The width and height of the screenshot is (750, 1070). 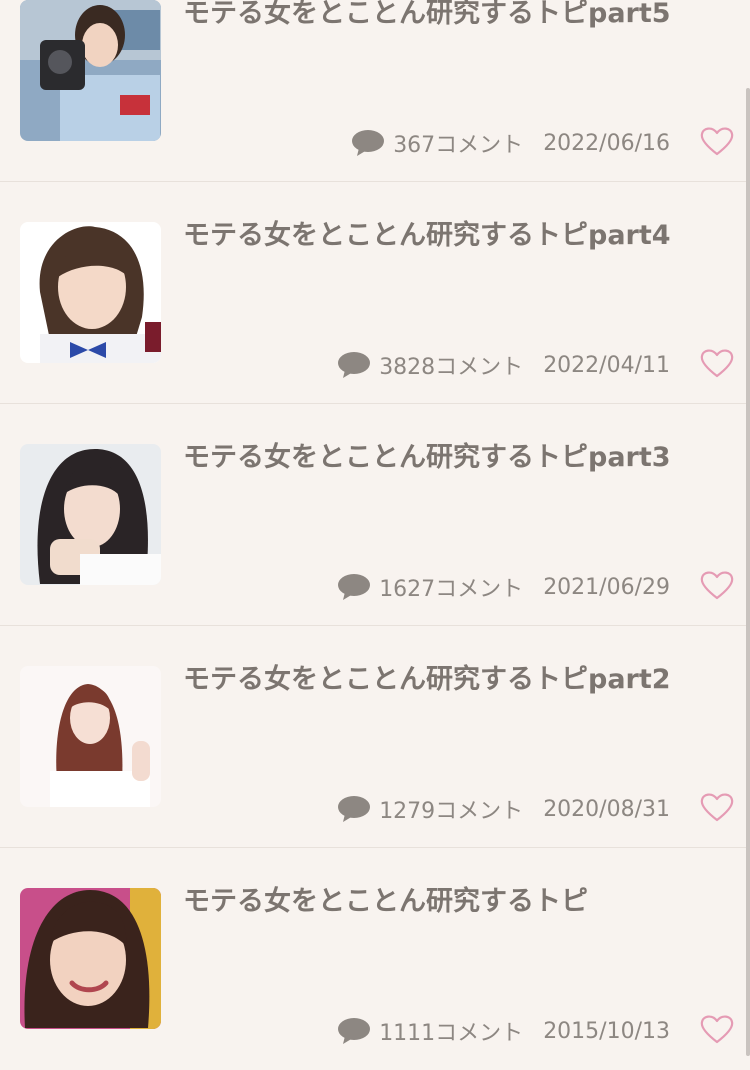 I want to click on topic-meta: 1111コメント 2015/10/13, so click(x=503, y=1031).